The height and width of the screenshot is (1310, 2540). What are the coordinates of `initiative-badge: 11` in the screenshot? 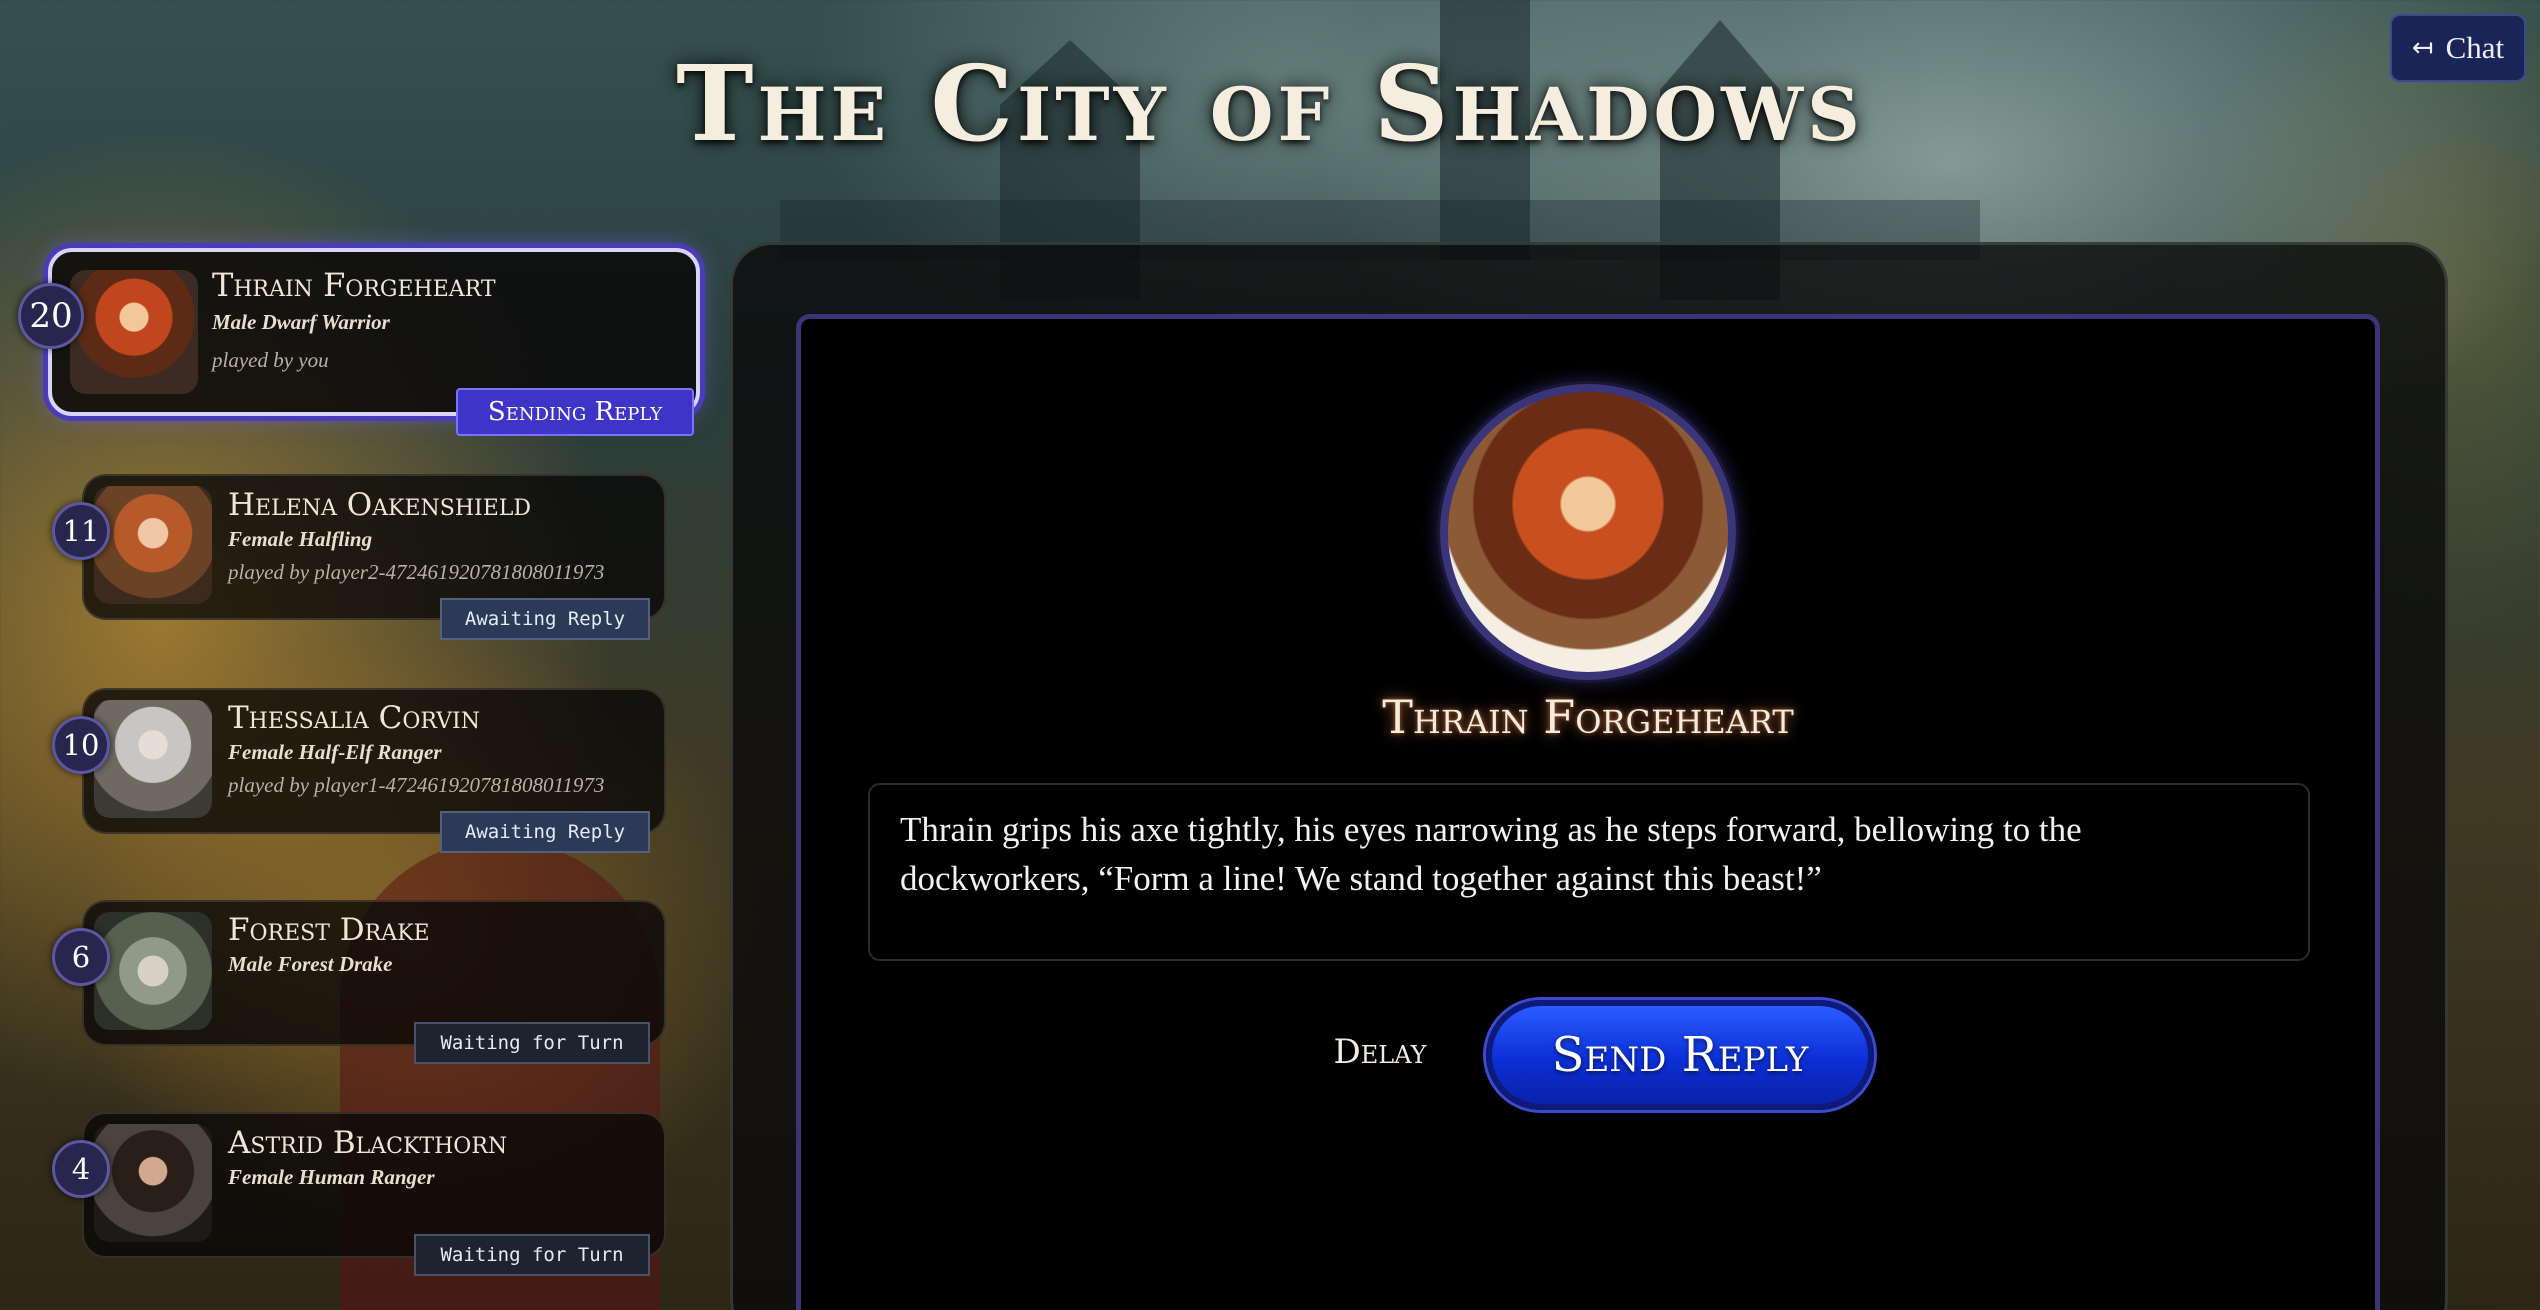 It's located at (81, 531).